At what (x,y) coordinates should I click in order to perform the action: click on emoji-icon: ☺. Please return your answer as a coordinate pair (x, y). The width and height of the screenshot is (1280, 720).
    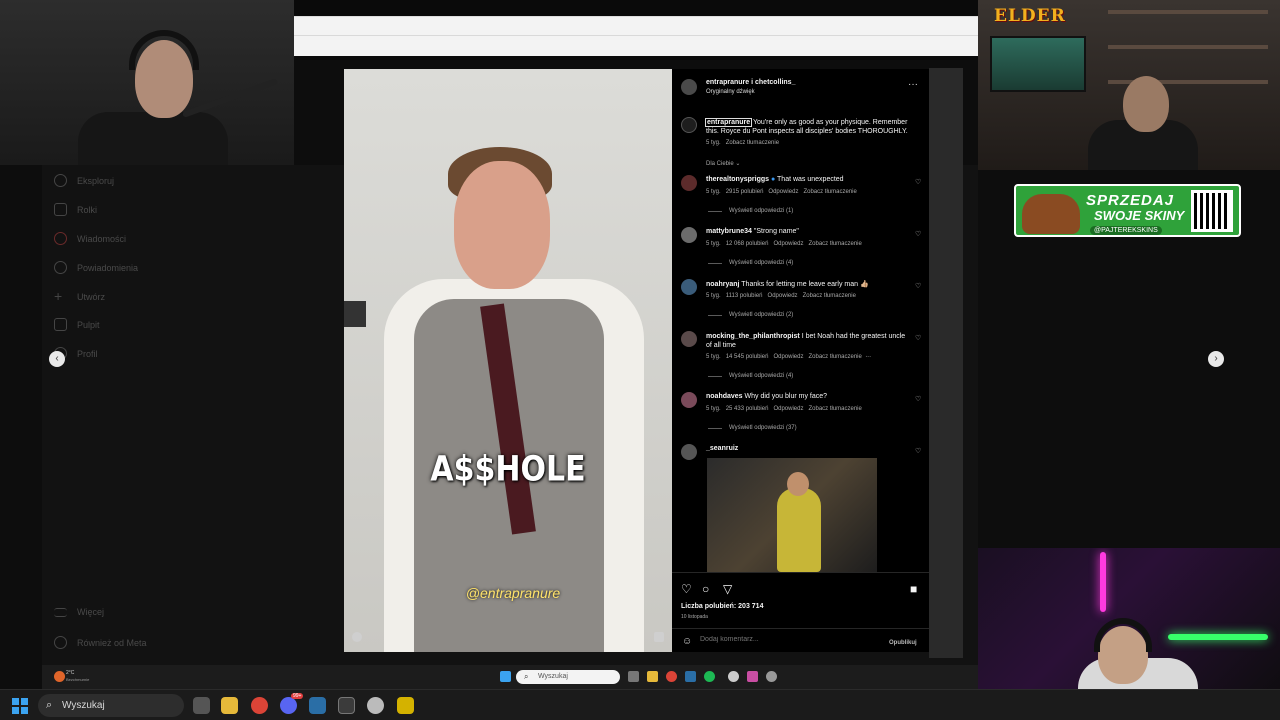
    Looking at the image, I should click on (687, 641).